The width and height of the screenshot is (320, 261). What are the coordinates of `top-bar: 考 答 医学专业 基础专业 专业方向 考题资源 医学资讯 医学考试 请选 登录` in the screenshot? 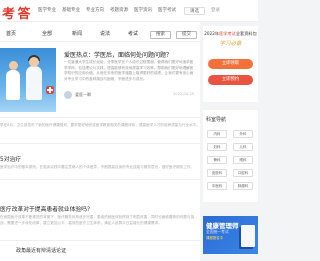 It's located at (129, 11).